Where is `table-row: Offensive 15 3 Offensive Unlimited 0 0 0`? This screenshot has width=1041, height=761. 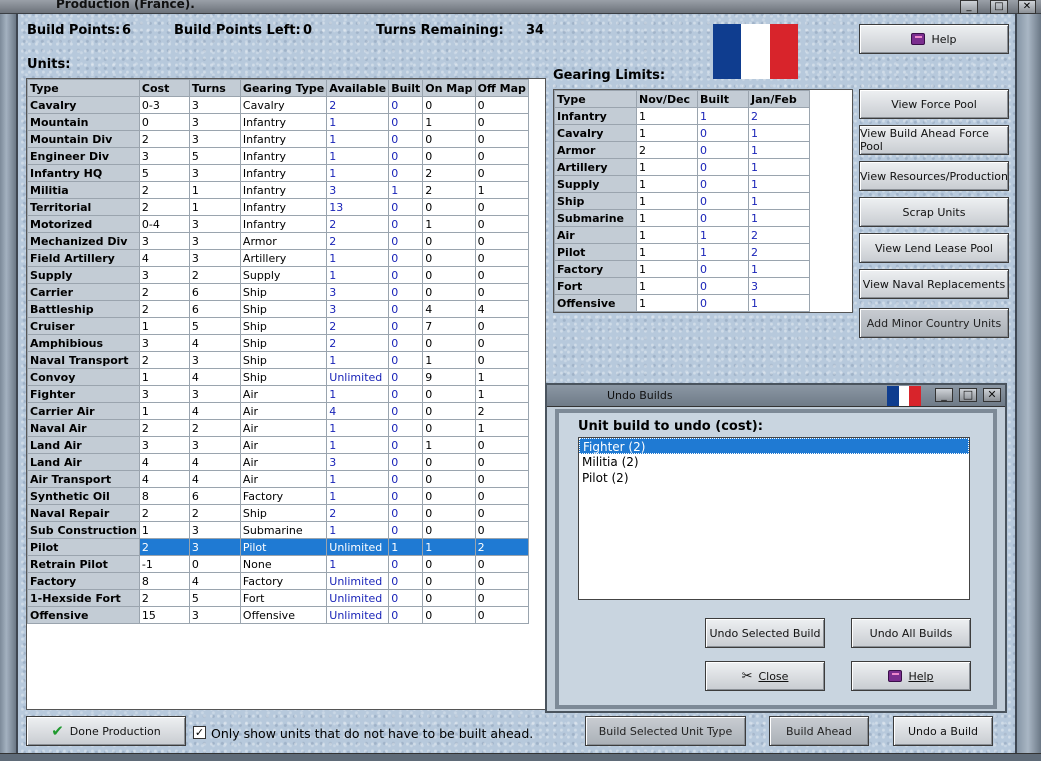 table-row: Offensive 15 3 Offensive Unlimited 0 0 0 is located at coordinates (278, 615).